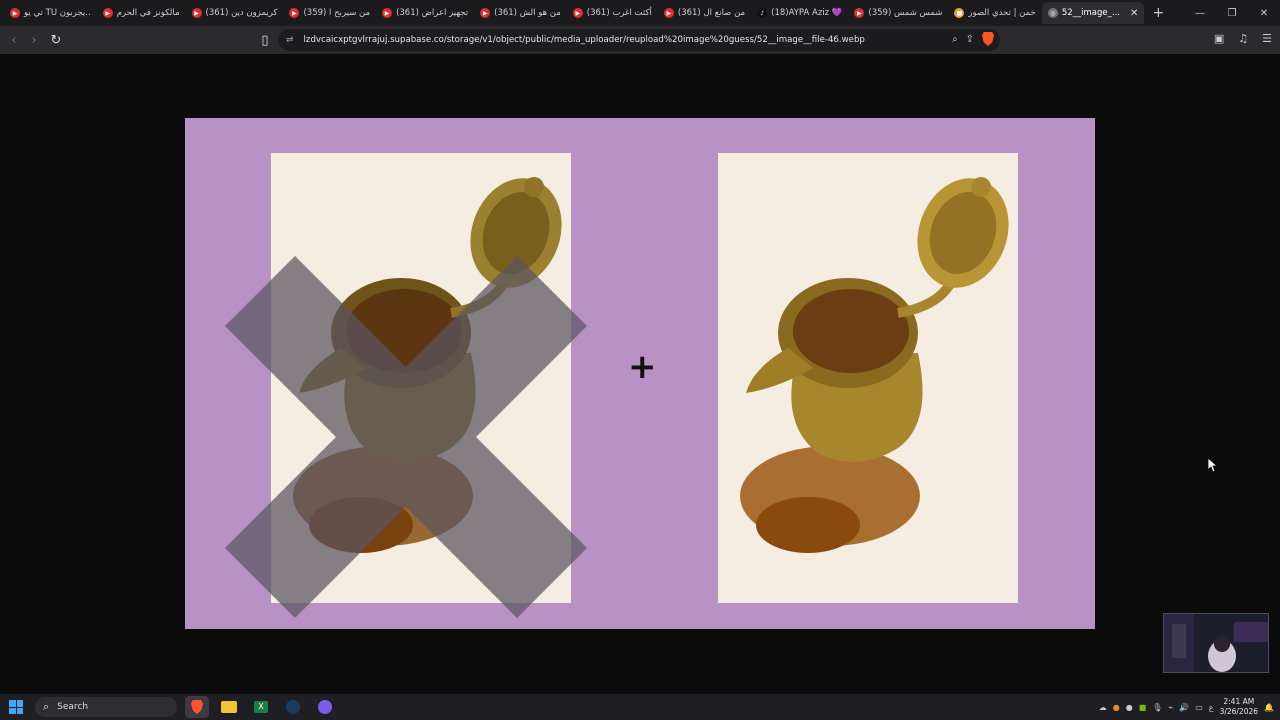 The width and height of the screenshot is (1280, 720). What do you see at coordinates (14, 40) in the screenshot?
I see `back-icon: ‹` at bounding box center [14, 40].